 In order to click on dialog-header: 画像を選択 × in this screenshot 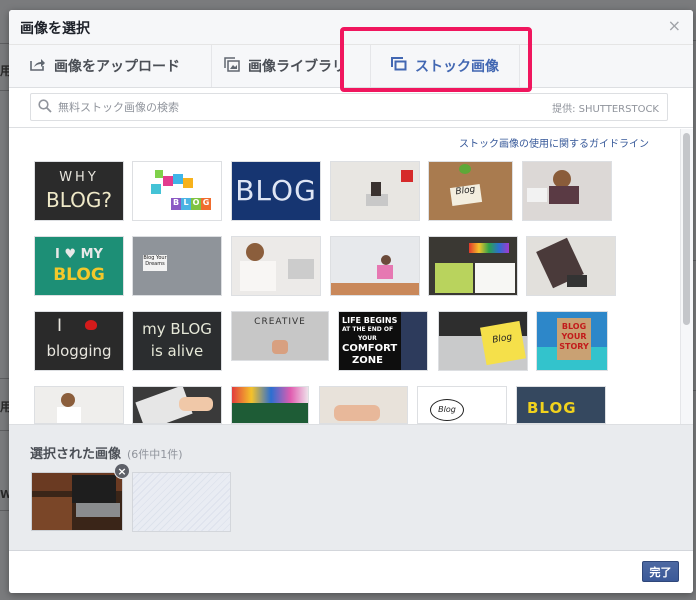, I will do `click(351, 27)`.